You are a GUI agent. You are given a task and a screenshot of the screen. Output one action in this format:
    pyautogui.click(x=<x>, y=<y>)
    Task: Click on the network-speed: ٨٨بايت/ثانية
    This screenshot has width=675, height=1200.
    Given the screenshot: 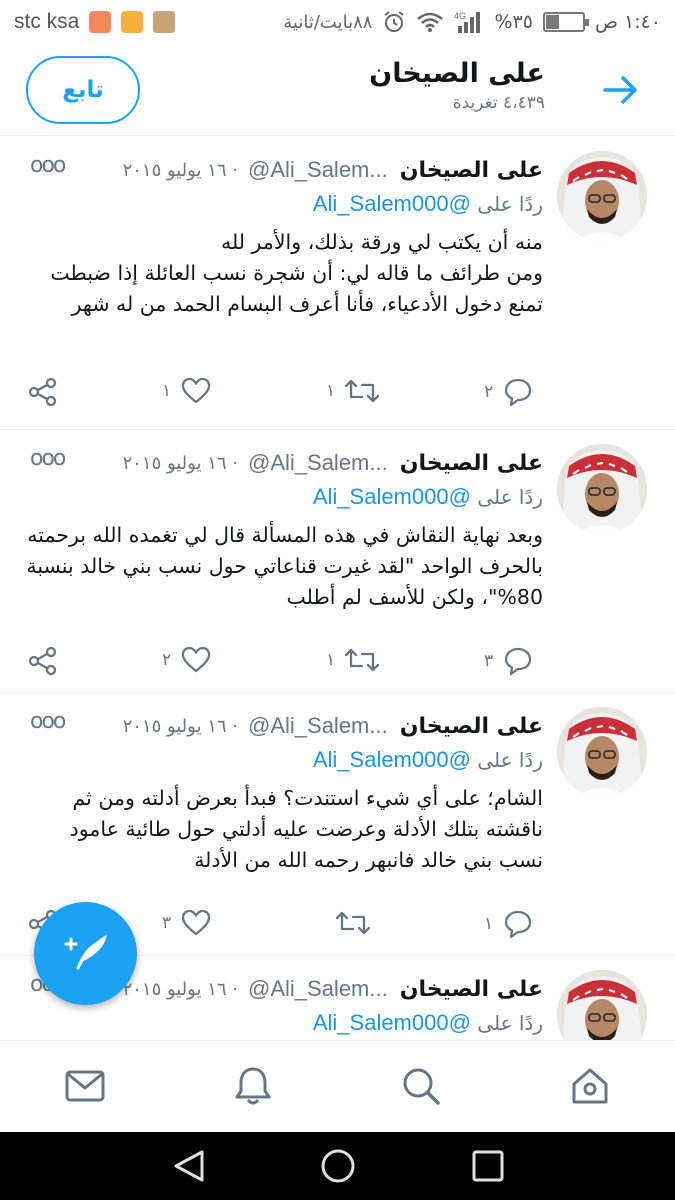 What is the action you would take?
    pyautogui.click(x=328, y=22)
    